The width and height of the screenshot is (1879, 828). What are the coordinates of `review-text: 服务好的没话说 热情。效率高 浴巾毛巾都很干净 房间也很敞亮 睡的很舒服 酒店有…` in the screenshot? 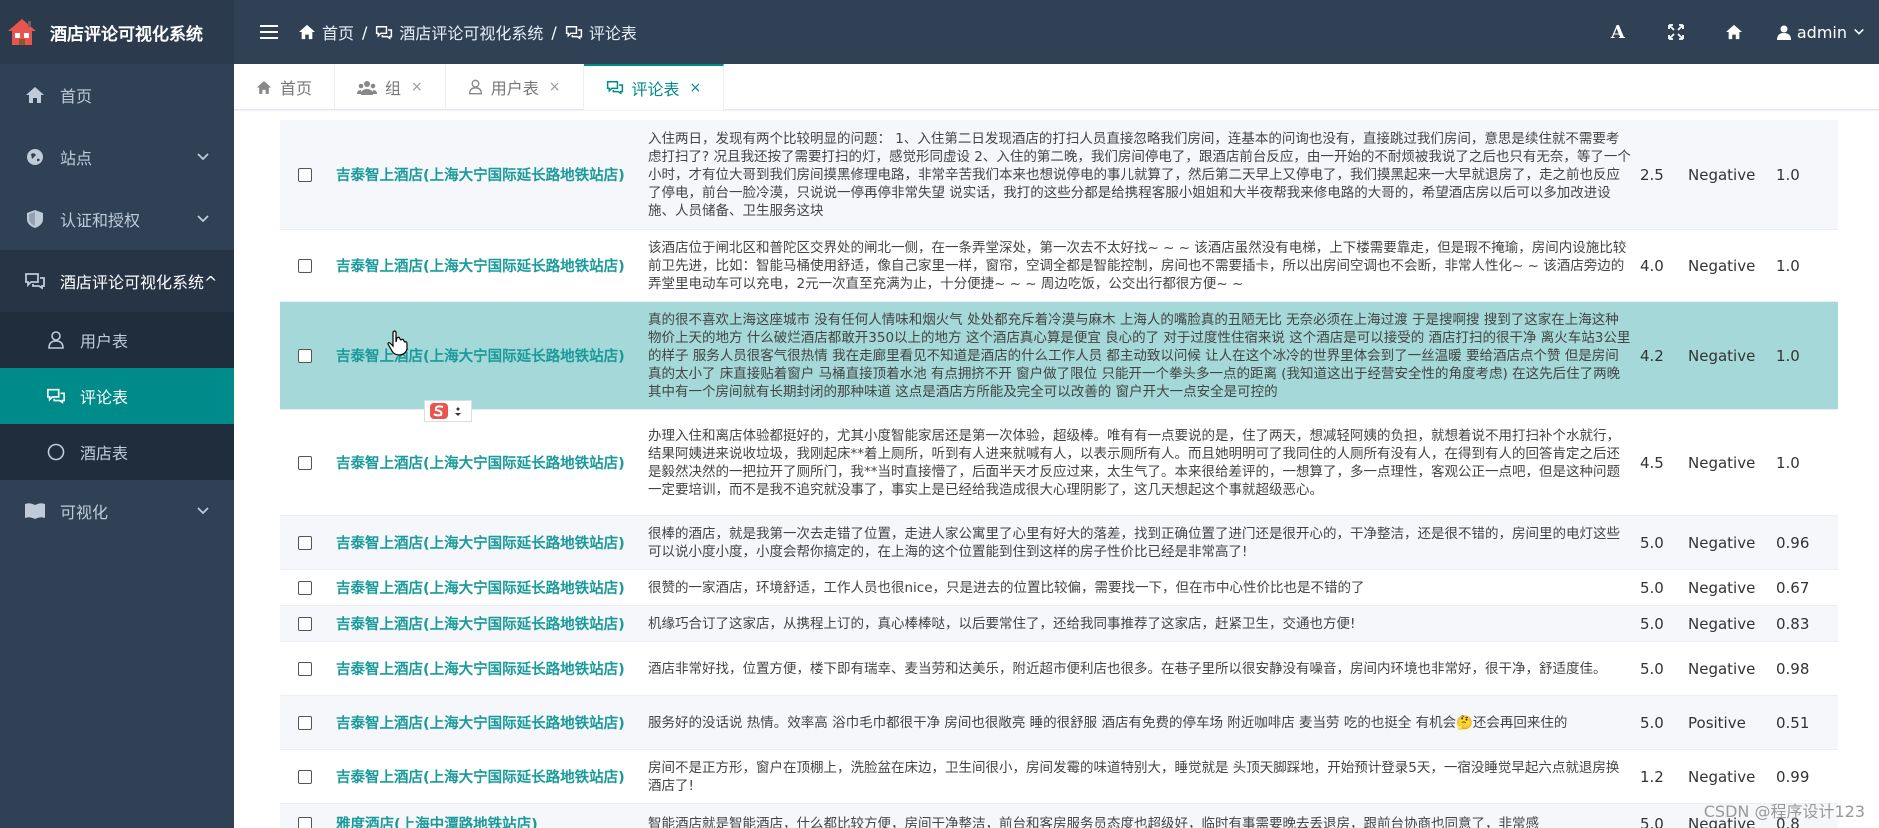 It's located at (1108, 722).